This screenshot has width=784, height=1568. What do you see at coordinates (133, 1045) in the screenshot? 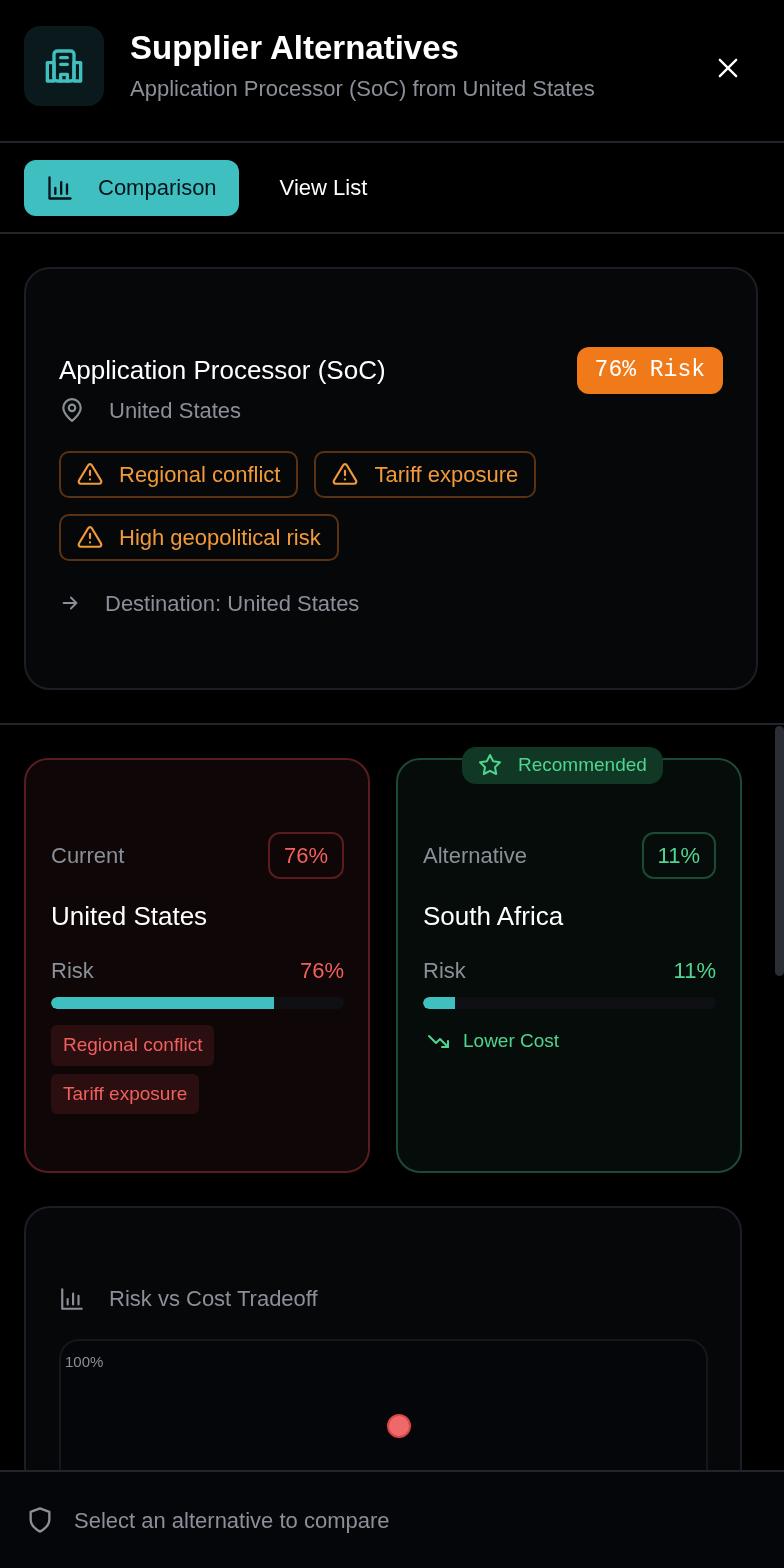
I see `risk-tag: Regional conflict` at bounding box center [133, 1045].